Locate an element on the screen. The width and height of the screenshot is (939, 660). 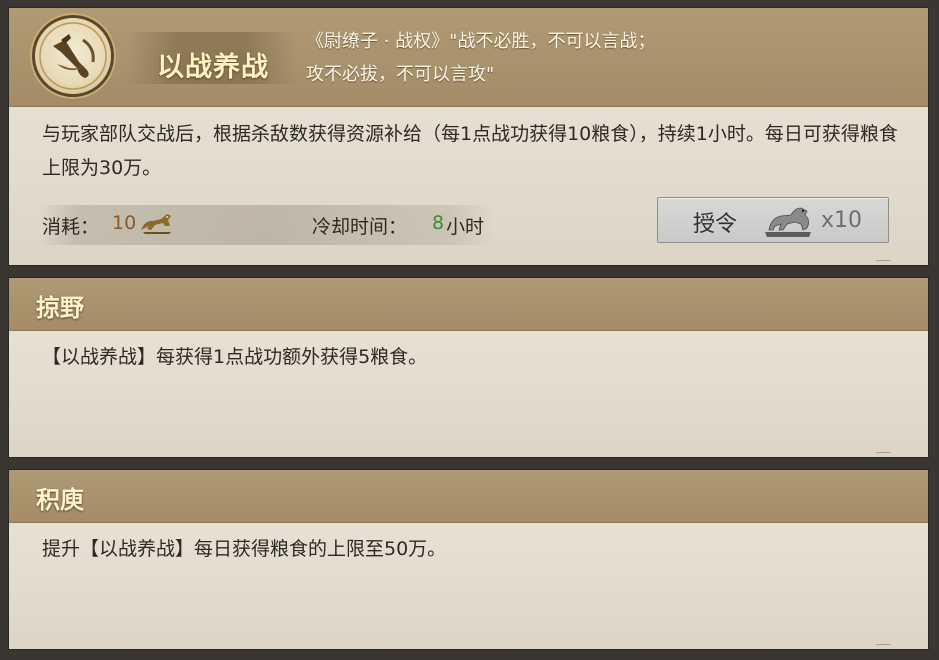
upgrade-header: 积庾 is located at coordinates (468, 496).